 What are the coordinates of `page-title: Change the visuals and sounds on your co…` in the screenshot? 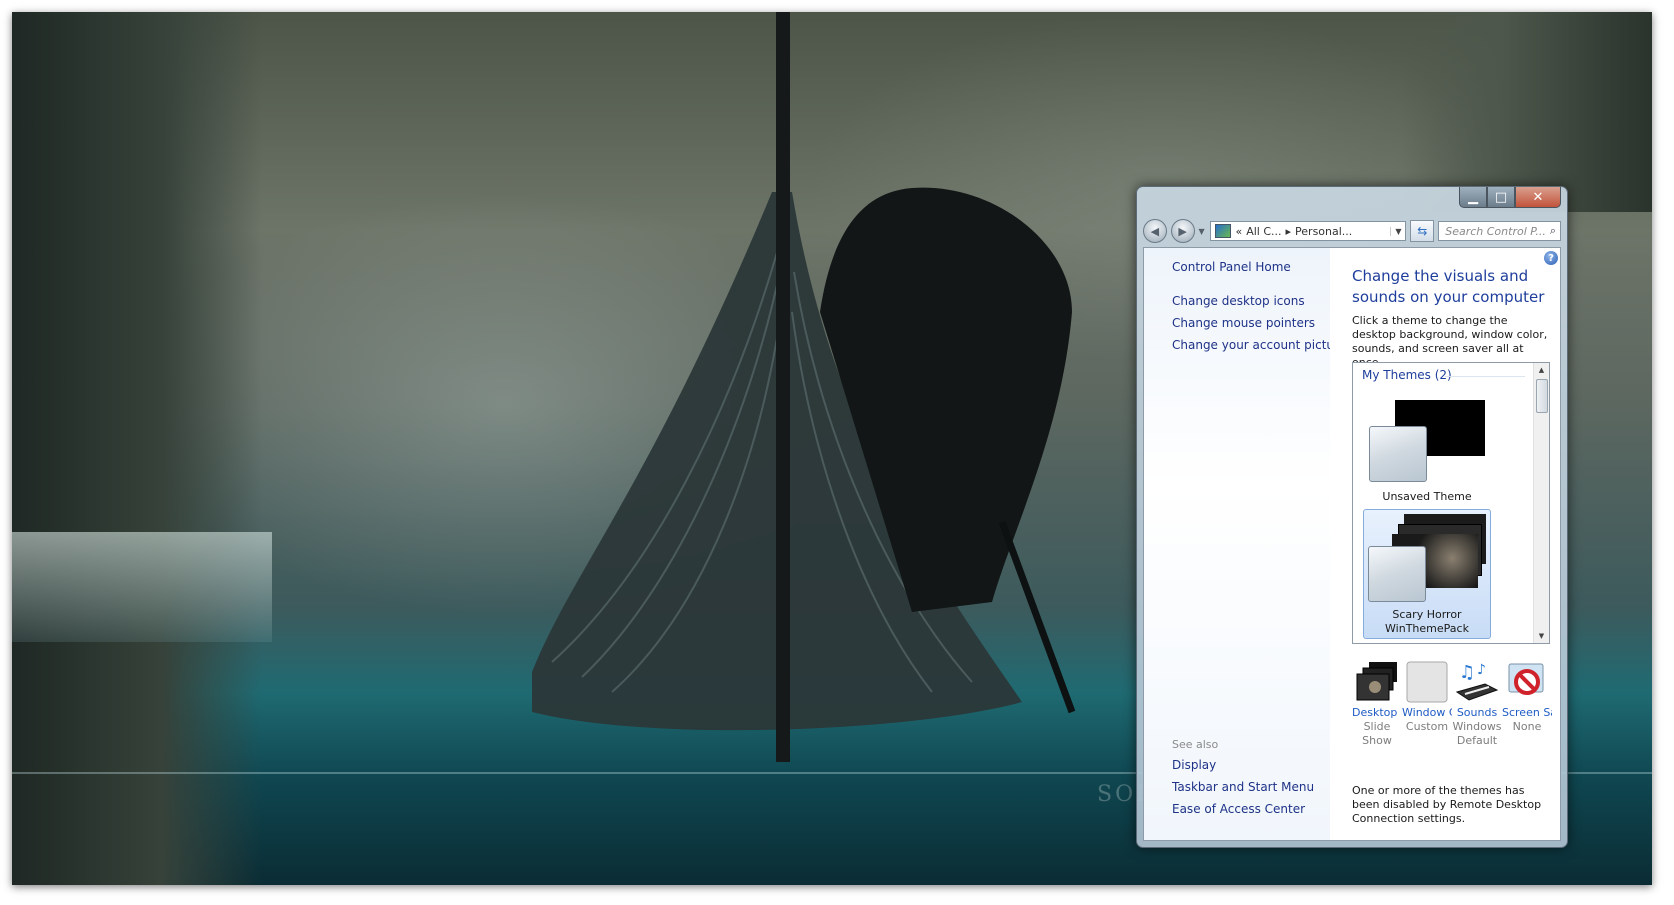 It's located at (1448, 286).